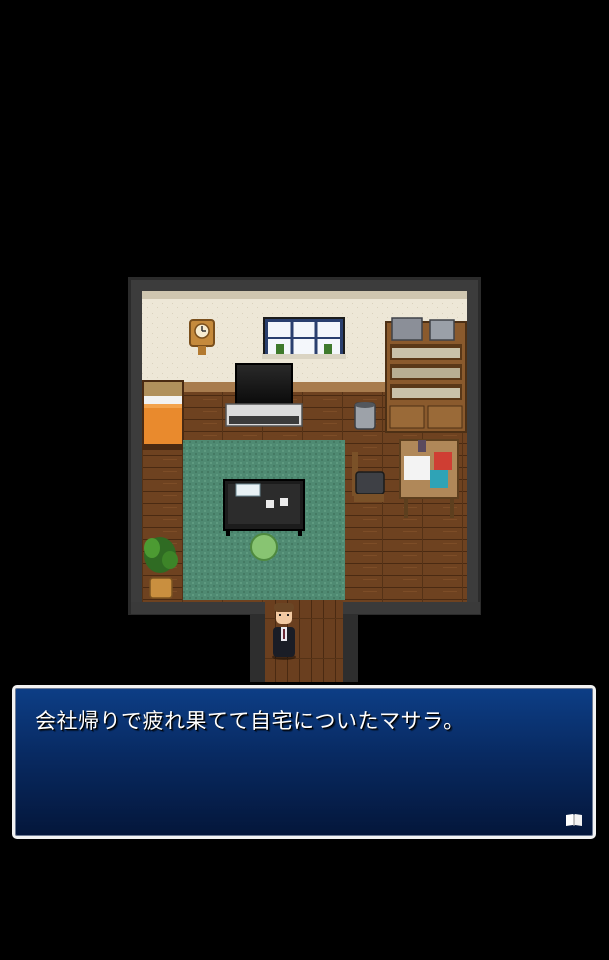  What do you see at coordinates (198, 608) in the screenshot?
I see `room-bottom-wall-left` at bounding box center [198, 608].